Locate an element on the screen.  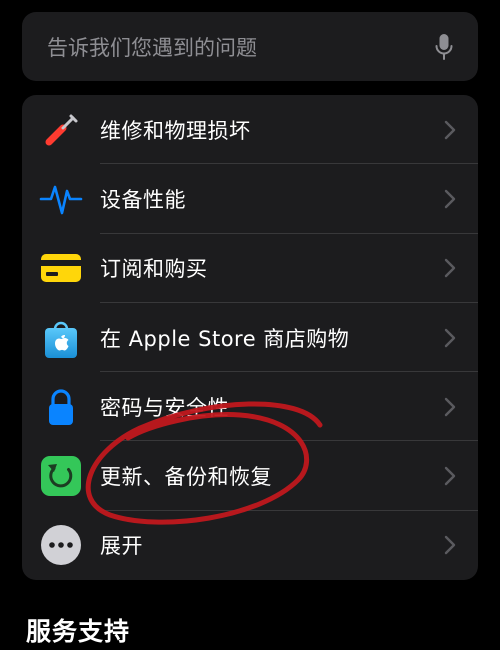
topic-device-performance: 设备性能 is located at coordinates (250, 199).